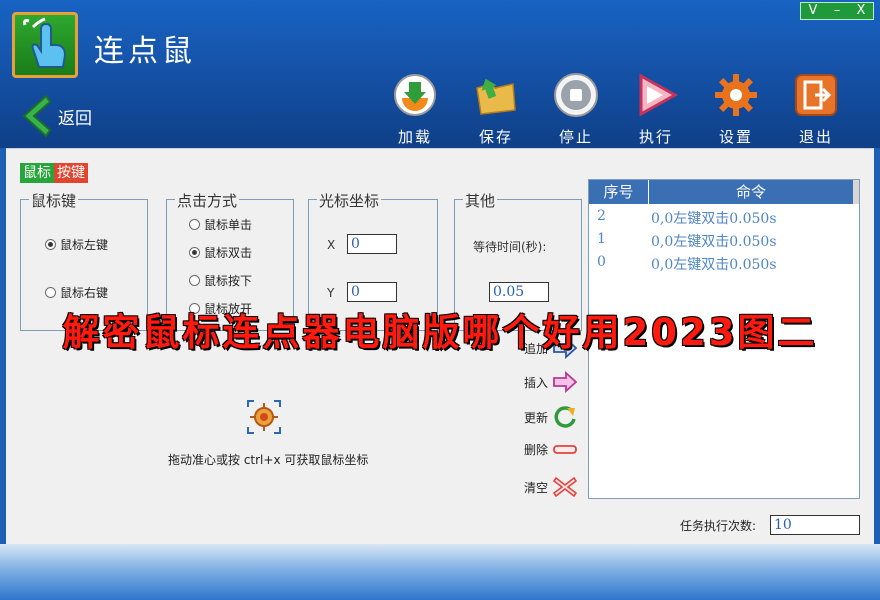 This screenshot has height=600, width=880. Describe the element at coordinates (565, 487) in the screenshot. I see `clear-x-icon` at that location.